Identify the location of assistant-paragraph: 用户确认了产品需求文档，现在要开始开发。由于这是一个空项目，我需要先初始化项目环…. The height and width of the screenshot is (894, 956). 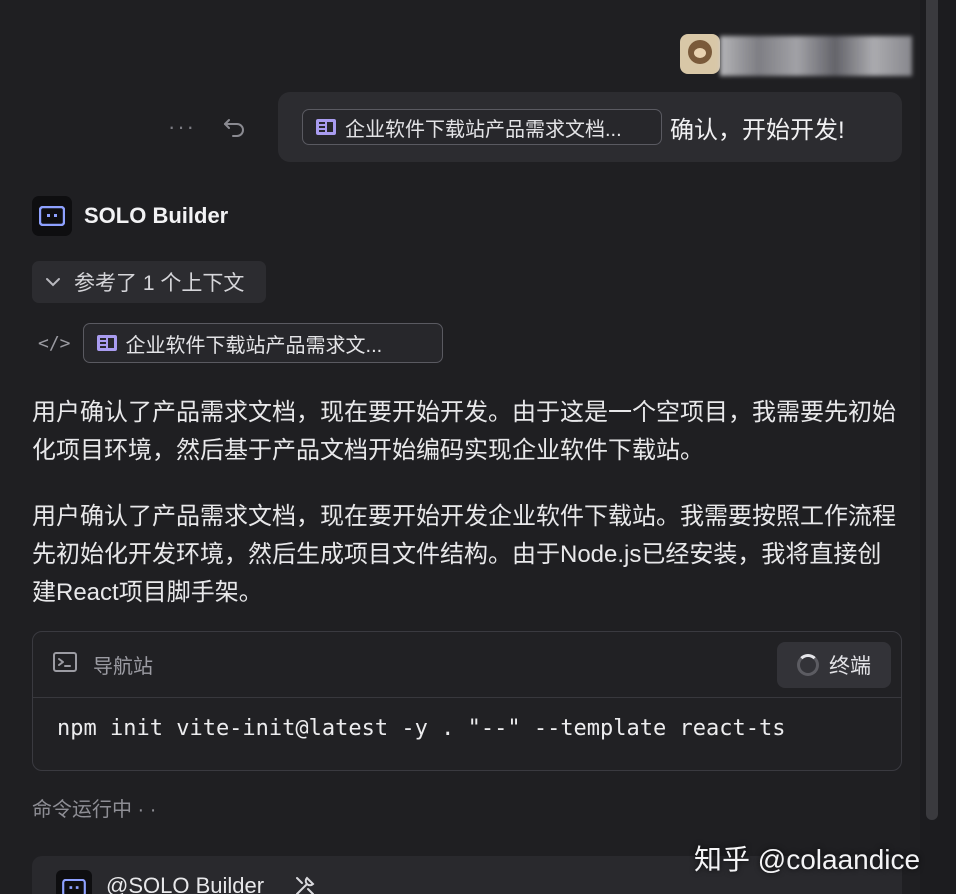
(464, 431).